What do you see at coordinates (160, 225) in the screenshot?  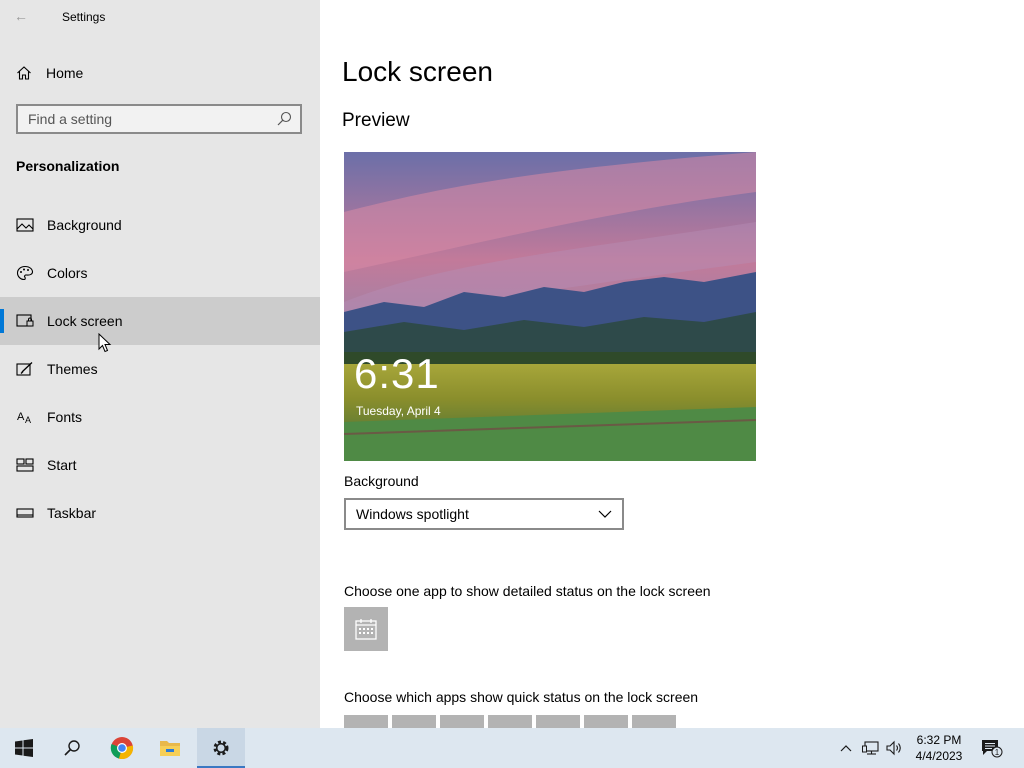 I see `sidebar-item-background: Background` at bounding box center [160, 225].